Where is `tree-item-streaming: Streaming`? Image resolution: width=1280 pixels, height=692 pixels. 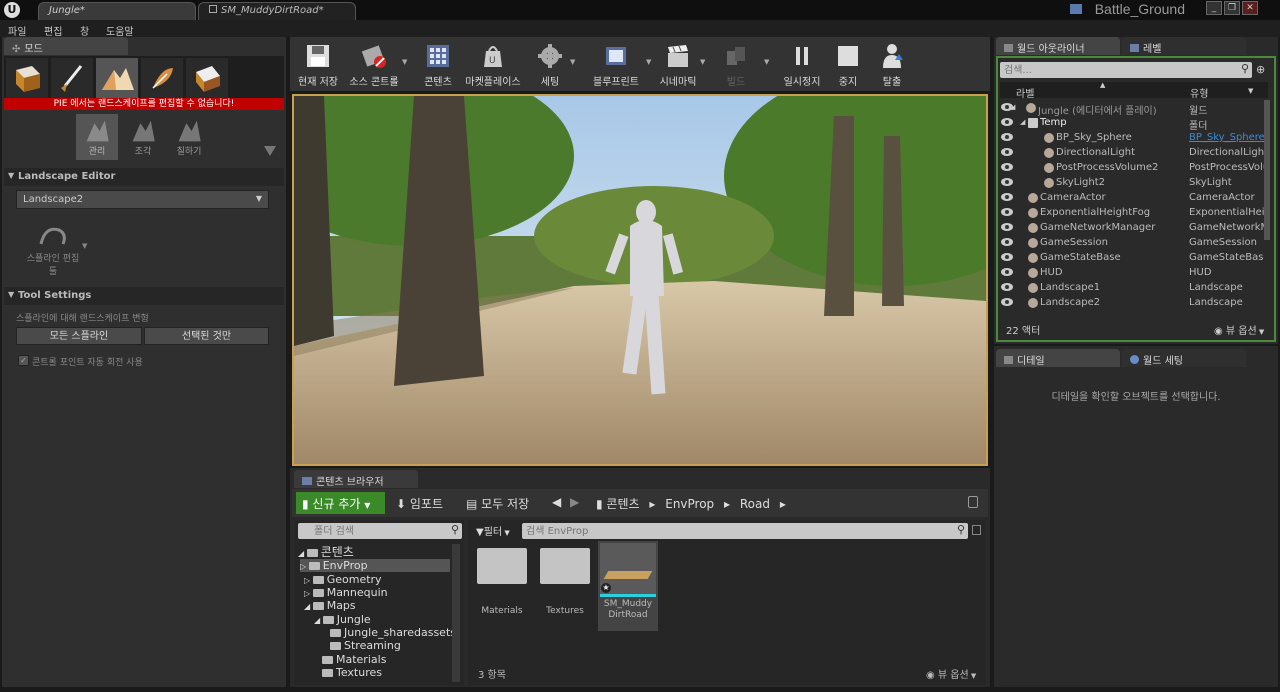 tree-item-streaming: Streaming is located at coordinates (365, 645).